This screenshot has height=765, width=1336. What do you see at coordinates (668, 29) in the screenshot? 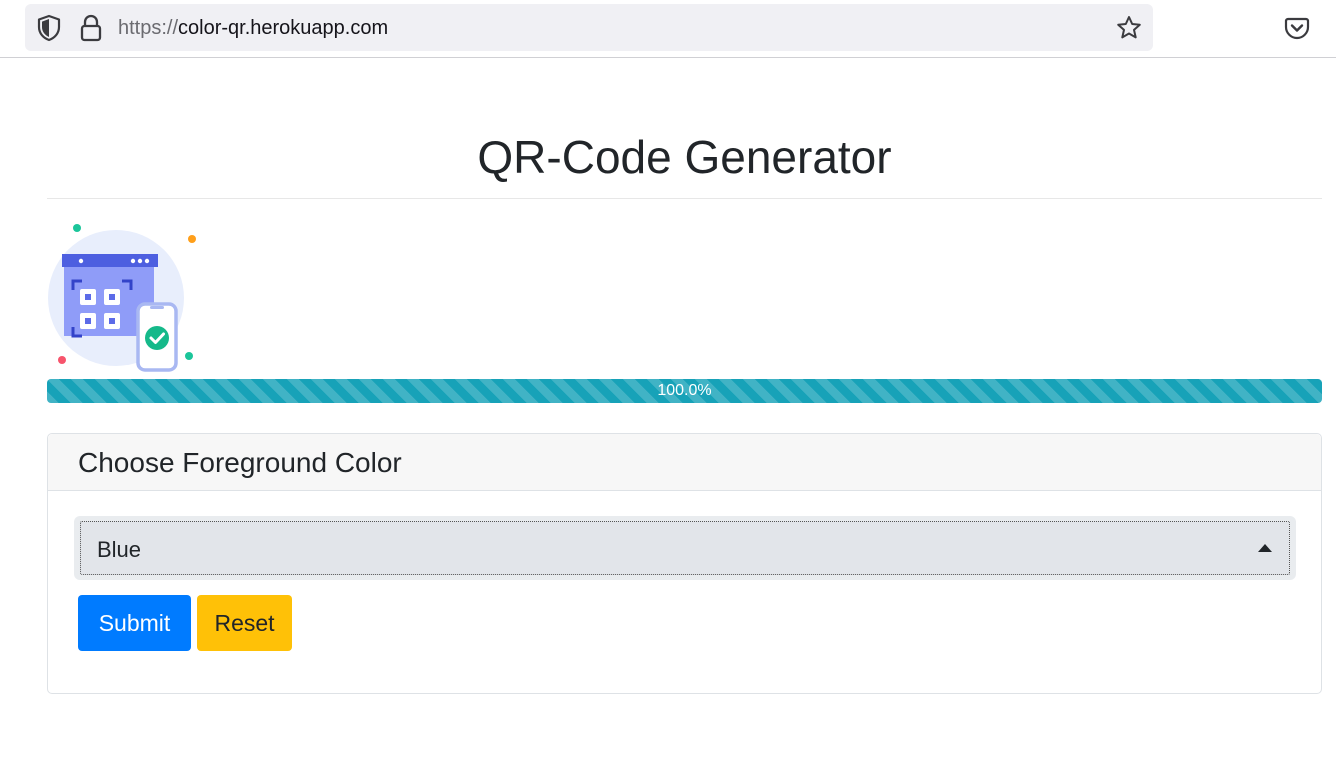
I see `browser-toolbar: https://color-qr.herokuapp.com` at bounding box center [668, 29].